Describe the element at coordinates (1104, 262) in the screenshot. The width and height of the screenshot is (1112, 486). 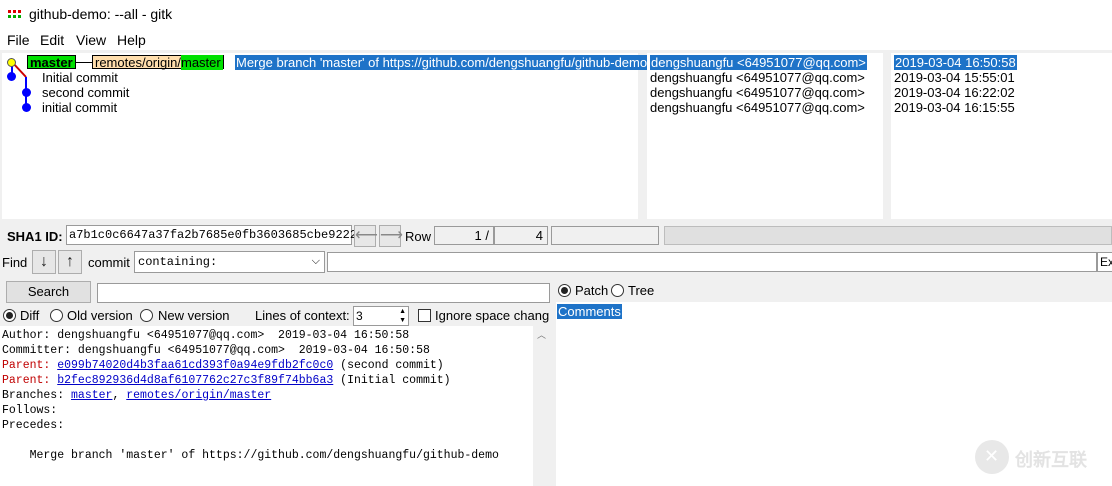
I see `find-exact-dropdown: Ex` at that location.